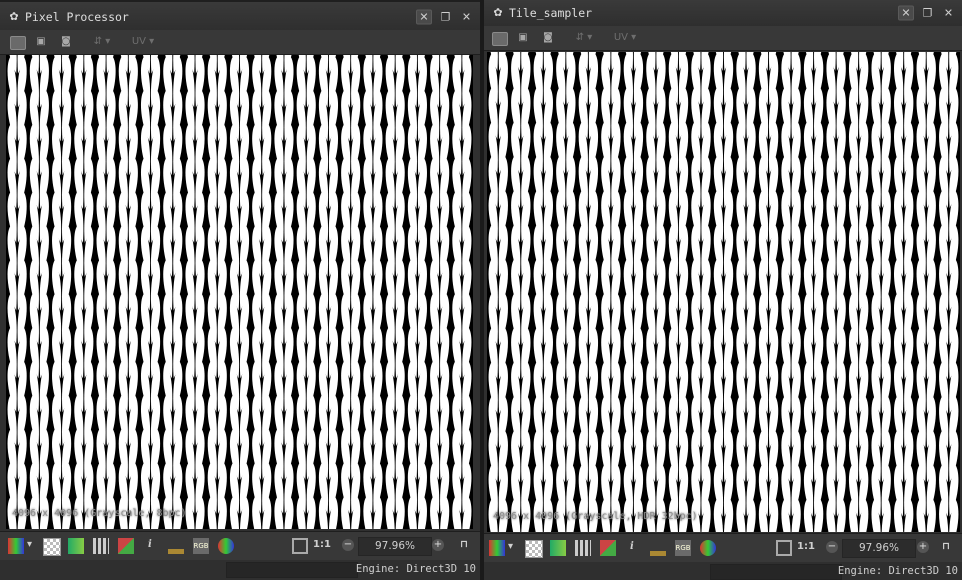 The image size is (962, 580). Describe the element at coordinates (723, 13) in the screenshot. I see `panel-titlebar: ✿ Tile_sampler ✕ ❐ ✕` at that location.